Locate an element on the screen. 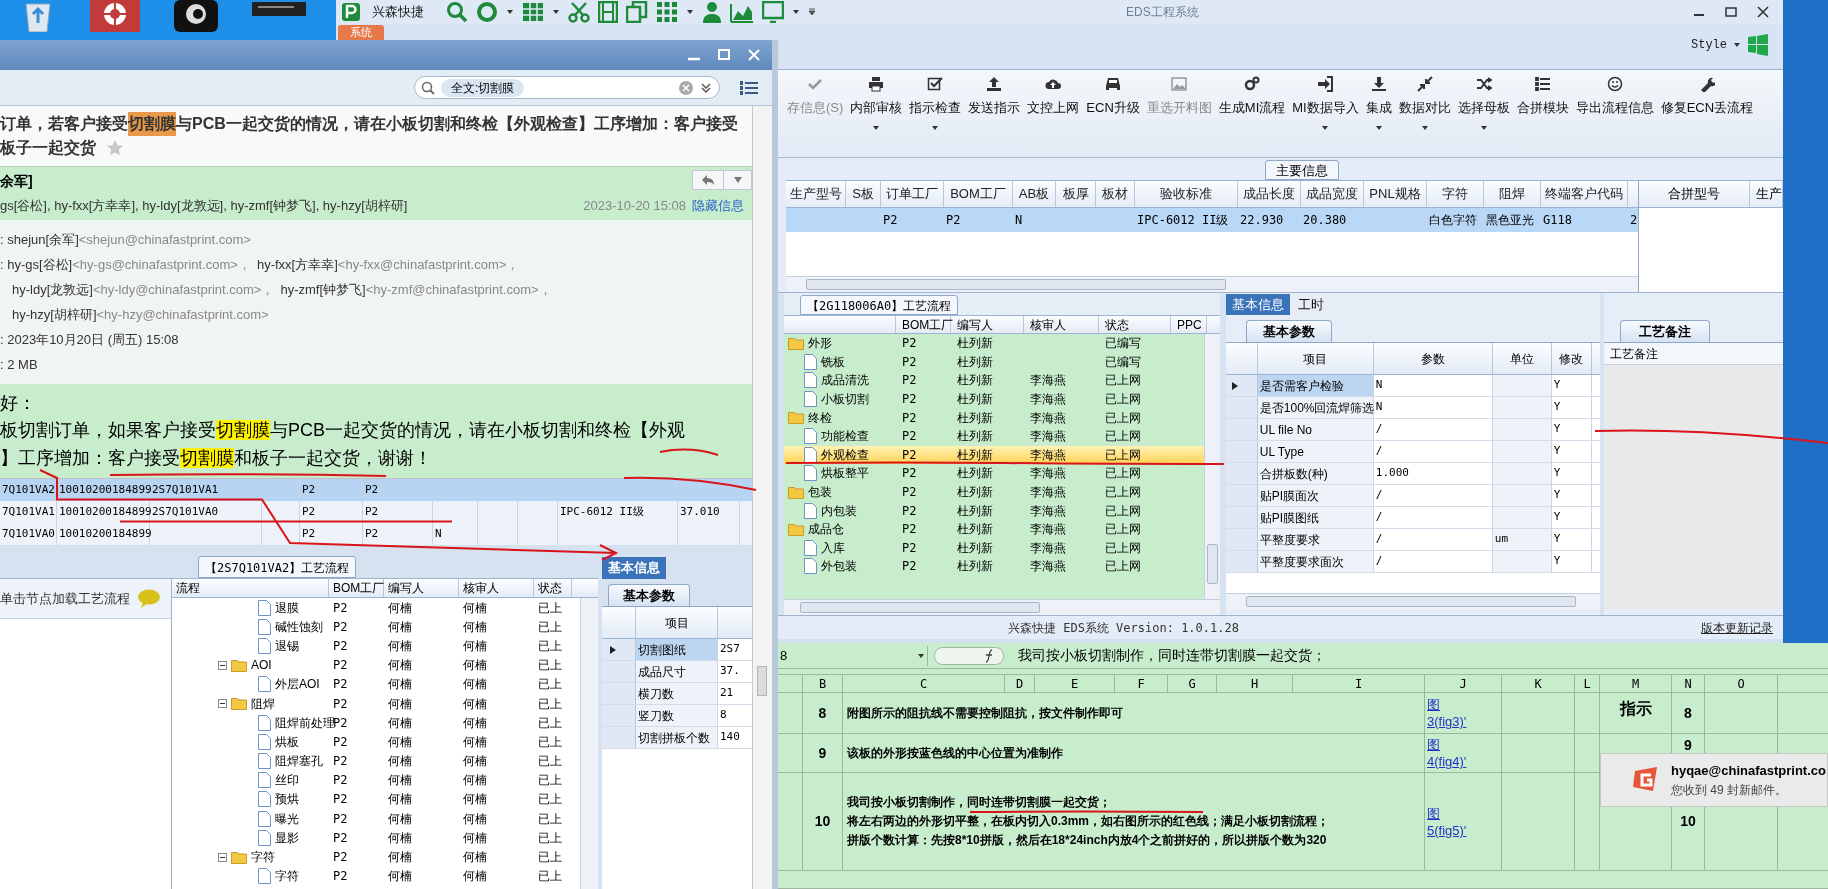 Image resolution: width=1828 pixels, height=889 pixels. ribbon-button: 选择母板 is located at coordinates (1483, 104).